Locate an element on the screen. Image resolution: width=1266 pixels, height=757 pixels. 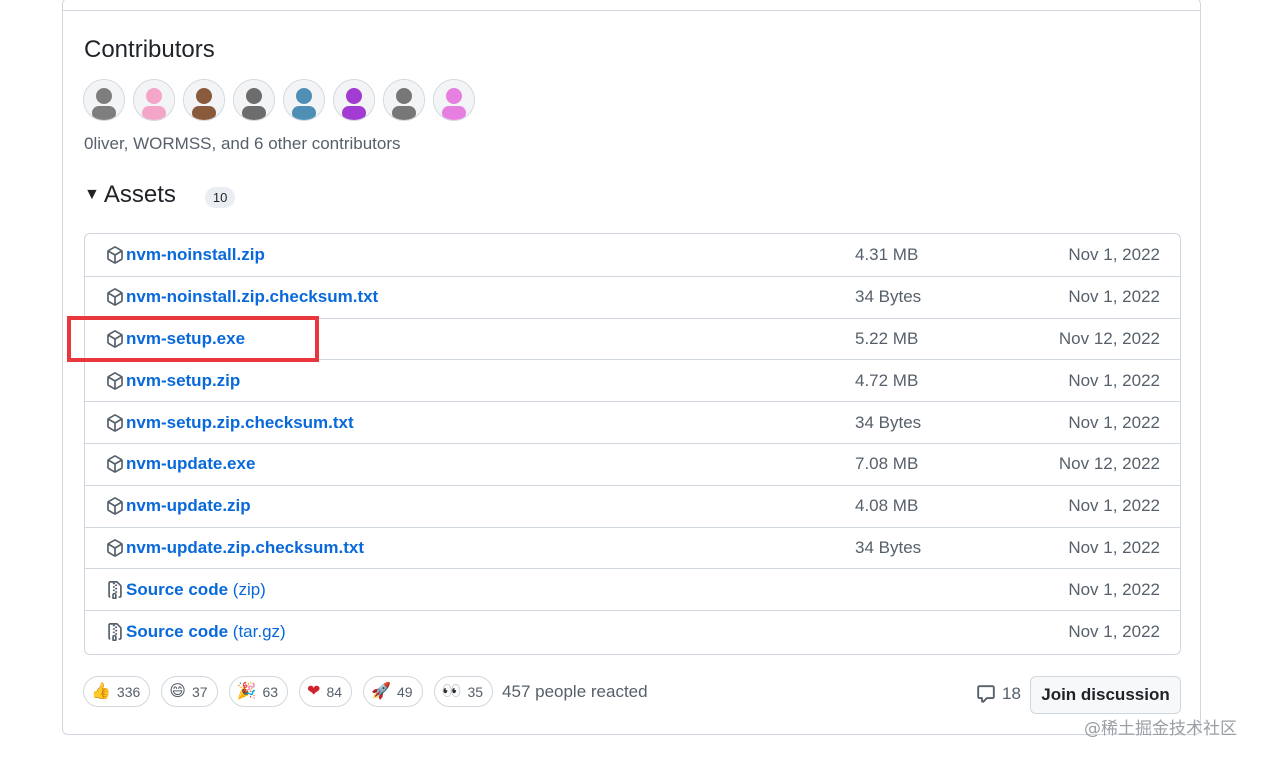
reaction-button: 🚀 49 is located at coordinates (393, 691).